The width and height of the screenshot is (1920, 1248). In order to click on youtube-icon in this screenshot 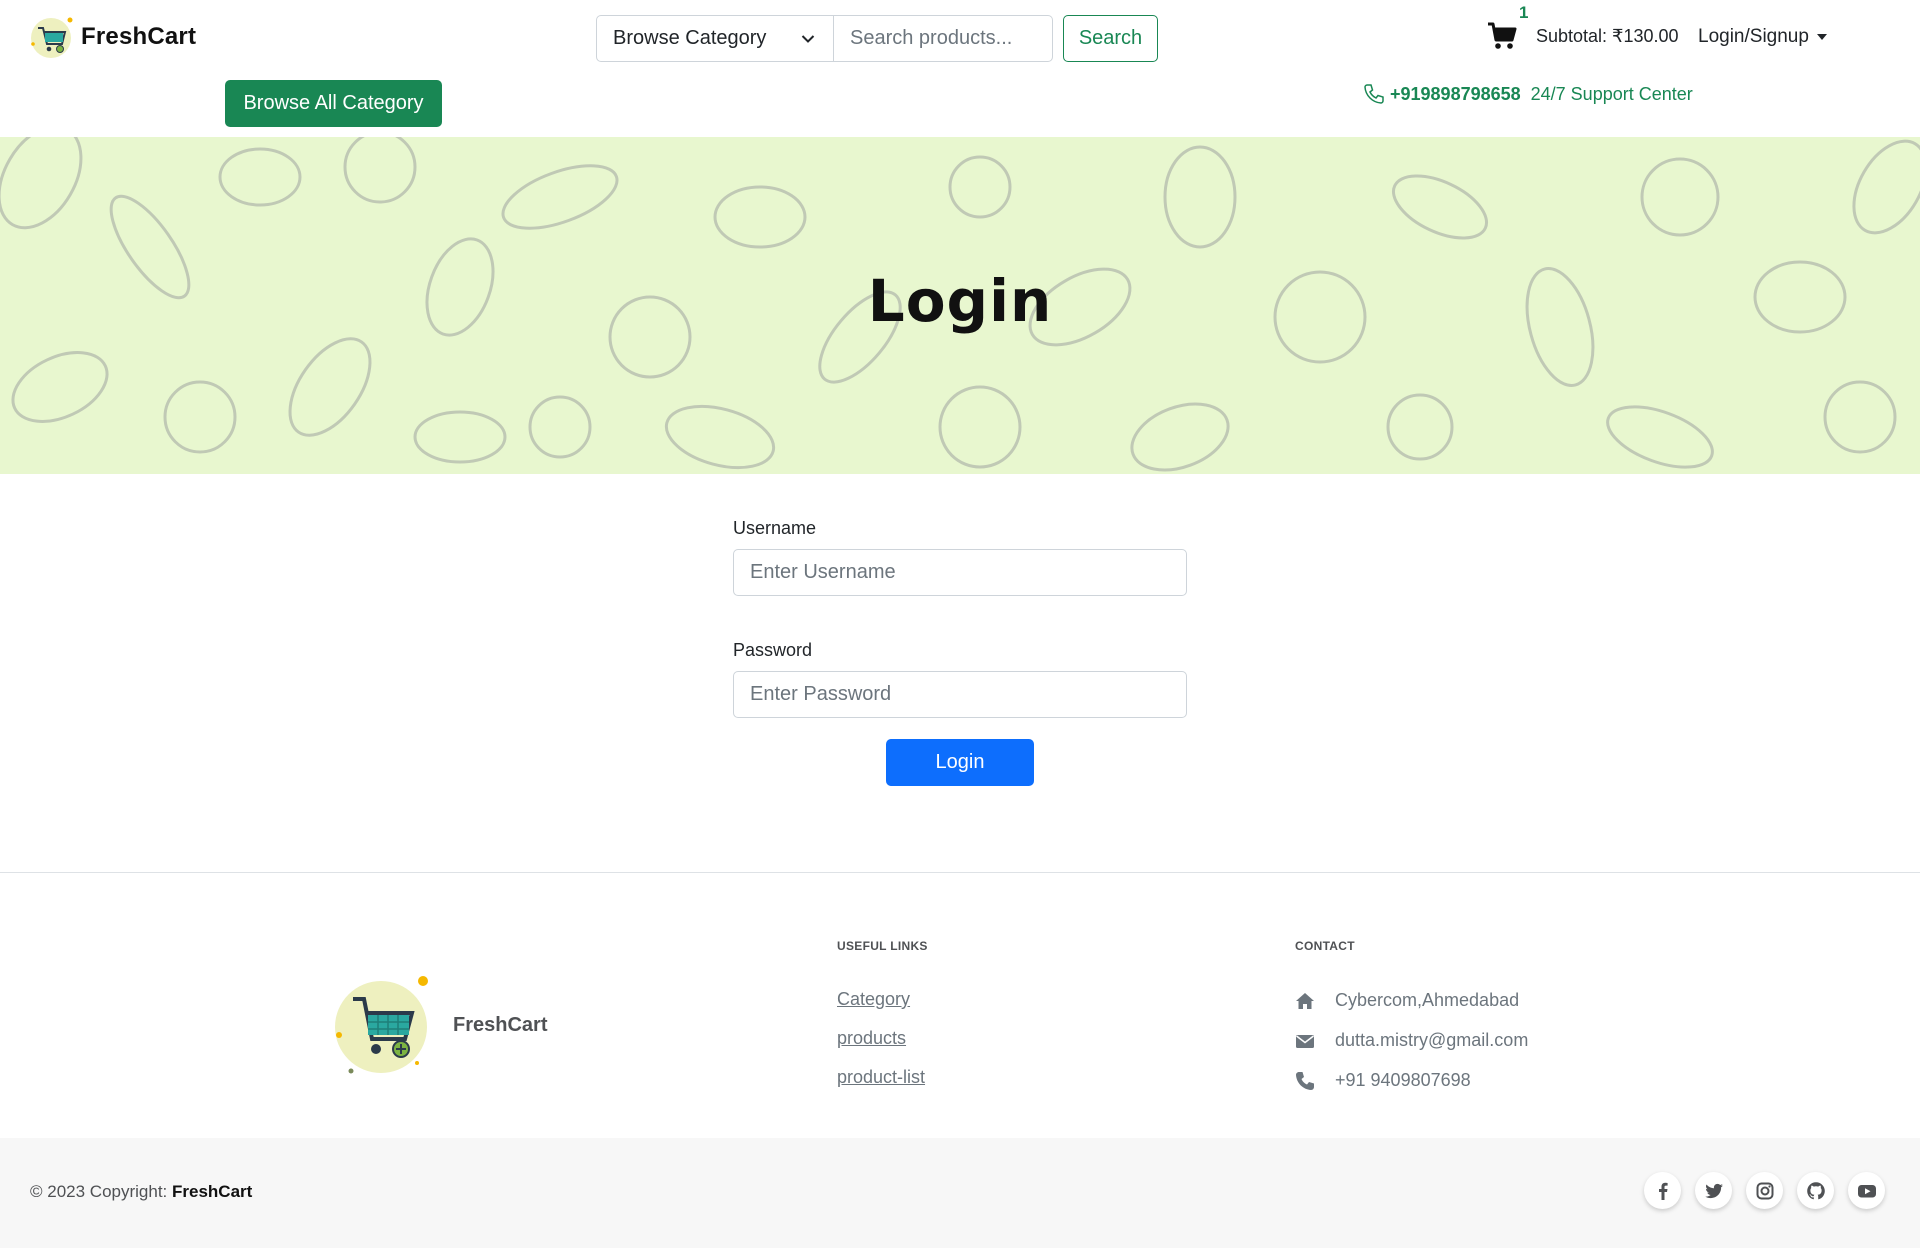, I will do `click(1866, 1190)`.